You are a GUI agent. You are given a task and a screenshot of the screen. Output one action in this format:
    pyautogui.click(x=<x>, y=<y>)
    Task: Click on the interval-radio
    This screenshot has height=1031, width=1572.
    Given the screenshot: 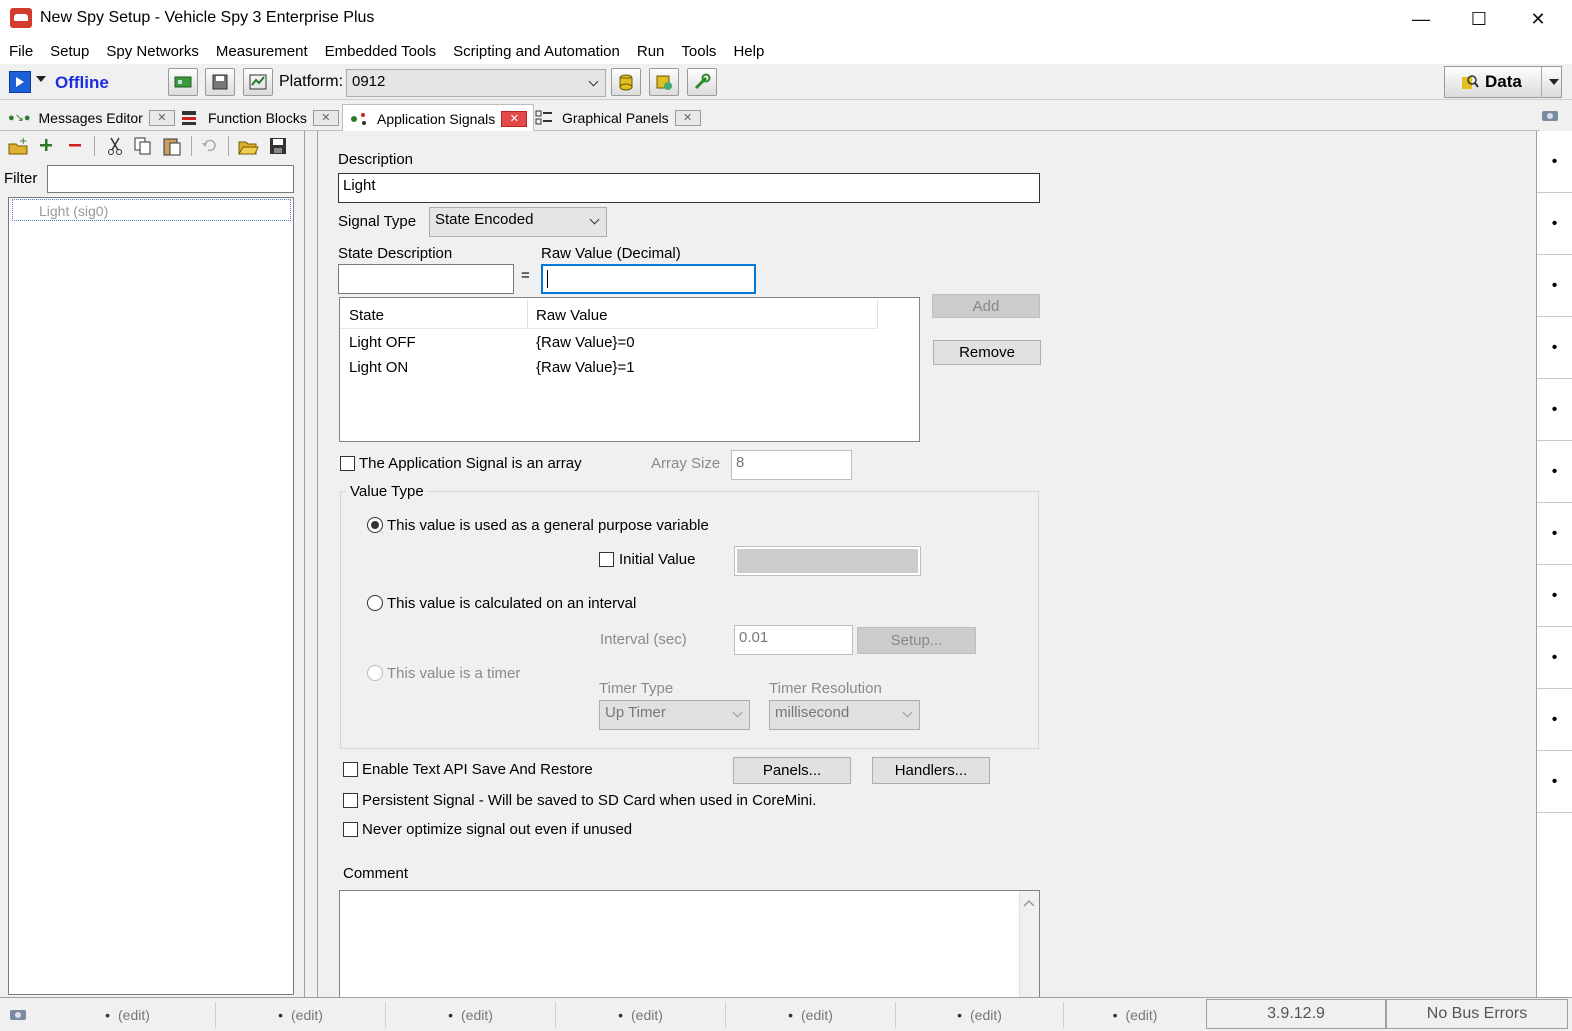 What is the action you would take?
    pyautogui.click(x=375, y=603)
    